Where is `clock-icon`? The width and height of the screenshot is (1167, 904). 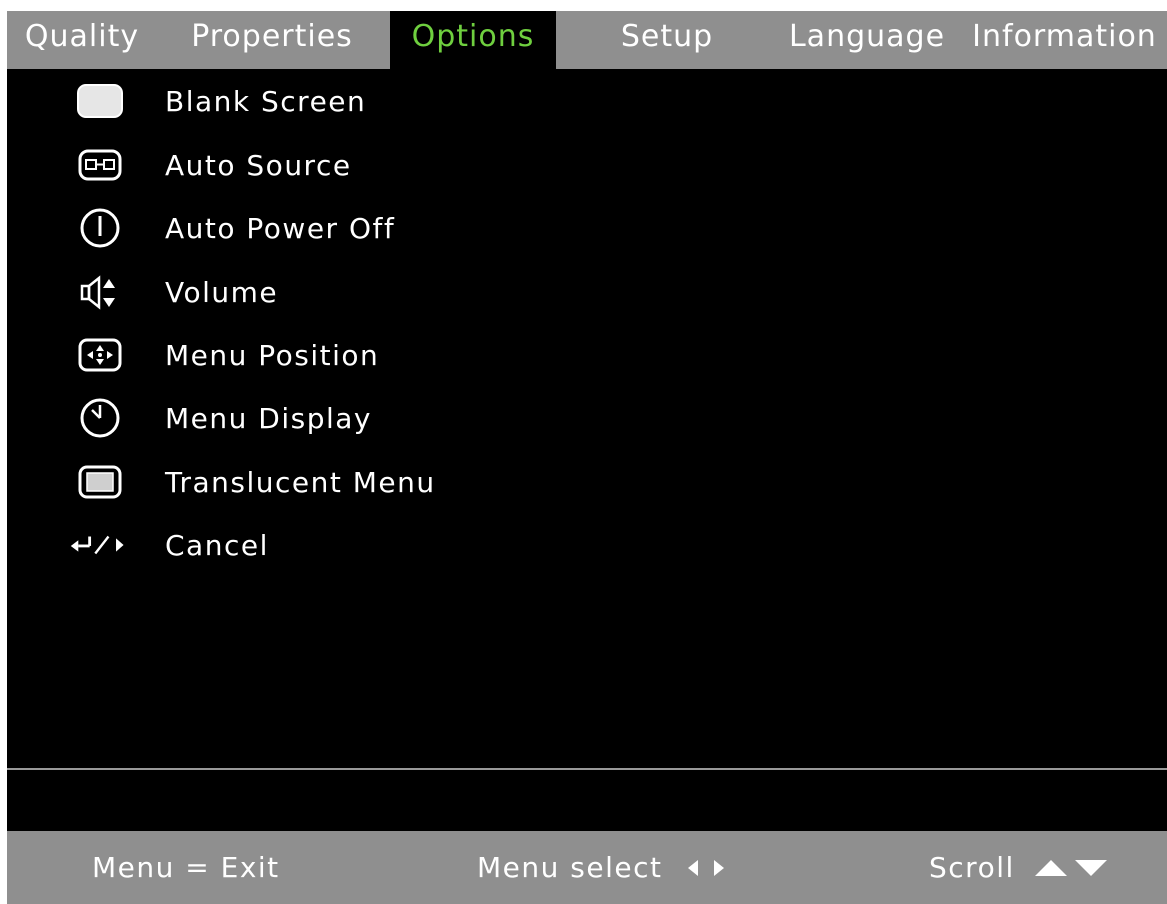 clock-icon is located at coordinates (100, 418).